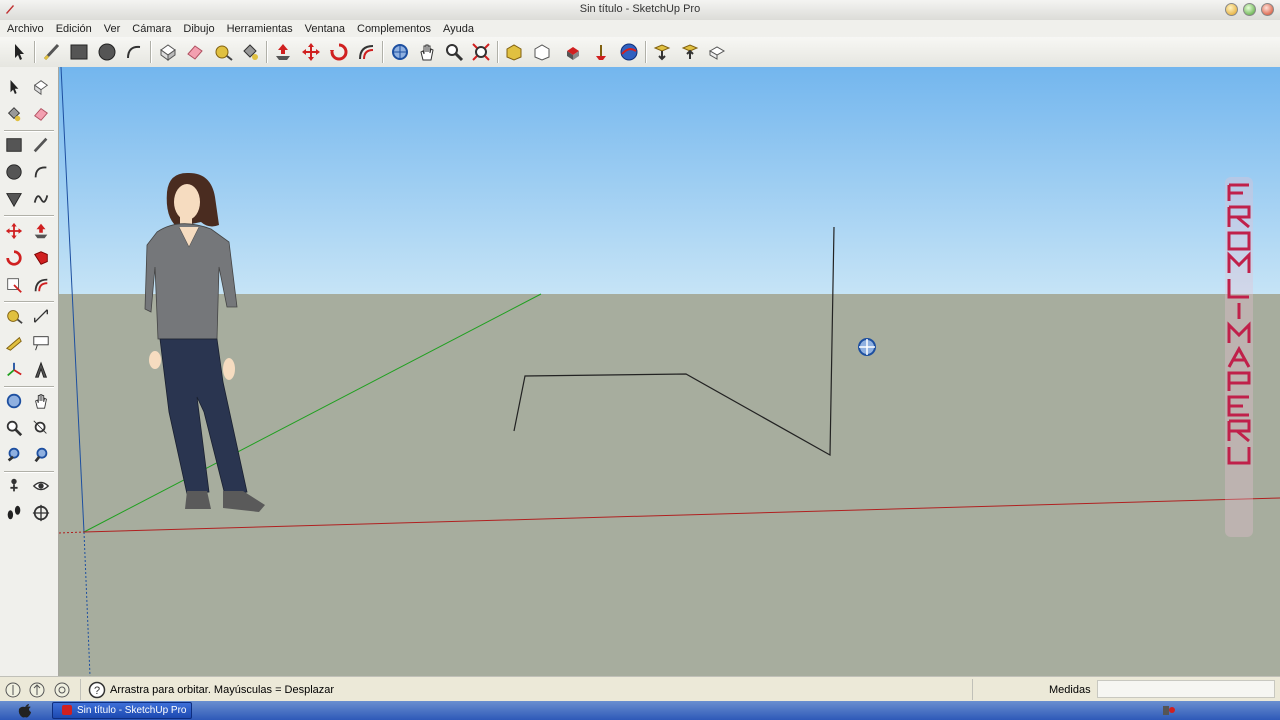 The width and height of the screenshot is (1280, 720). Describe the element at coordinates (601, 52) in the screenshot. I see `extension-warehouse-icon` at that location.